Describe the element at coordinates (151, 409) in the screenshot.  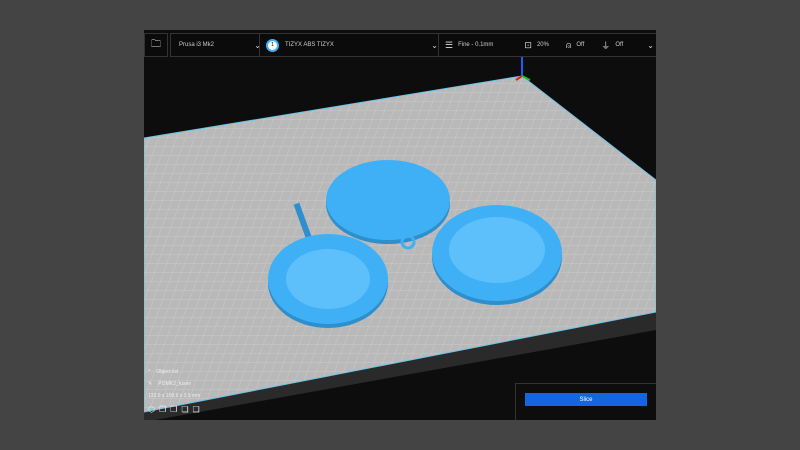
I see `view-3d-icon: ⬡` at that location.